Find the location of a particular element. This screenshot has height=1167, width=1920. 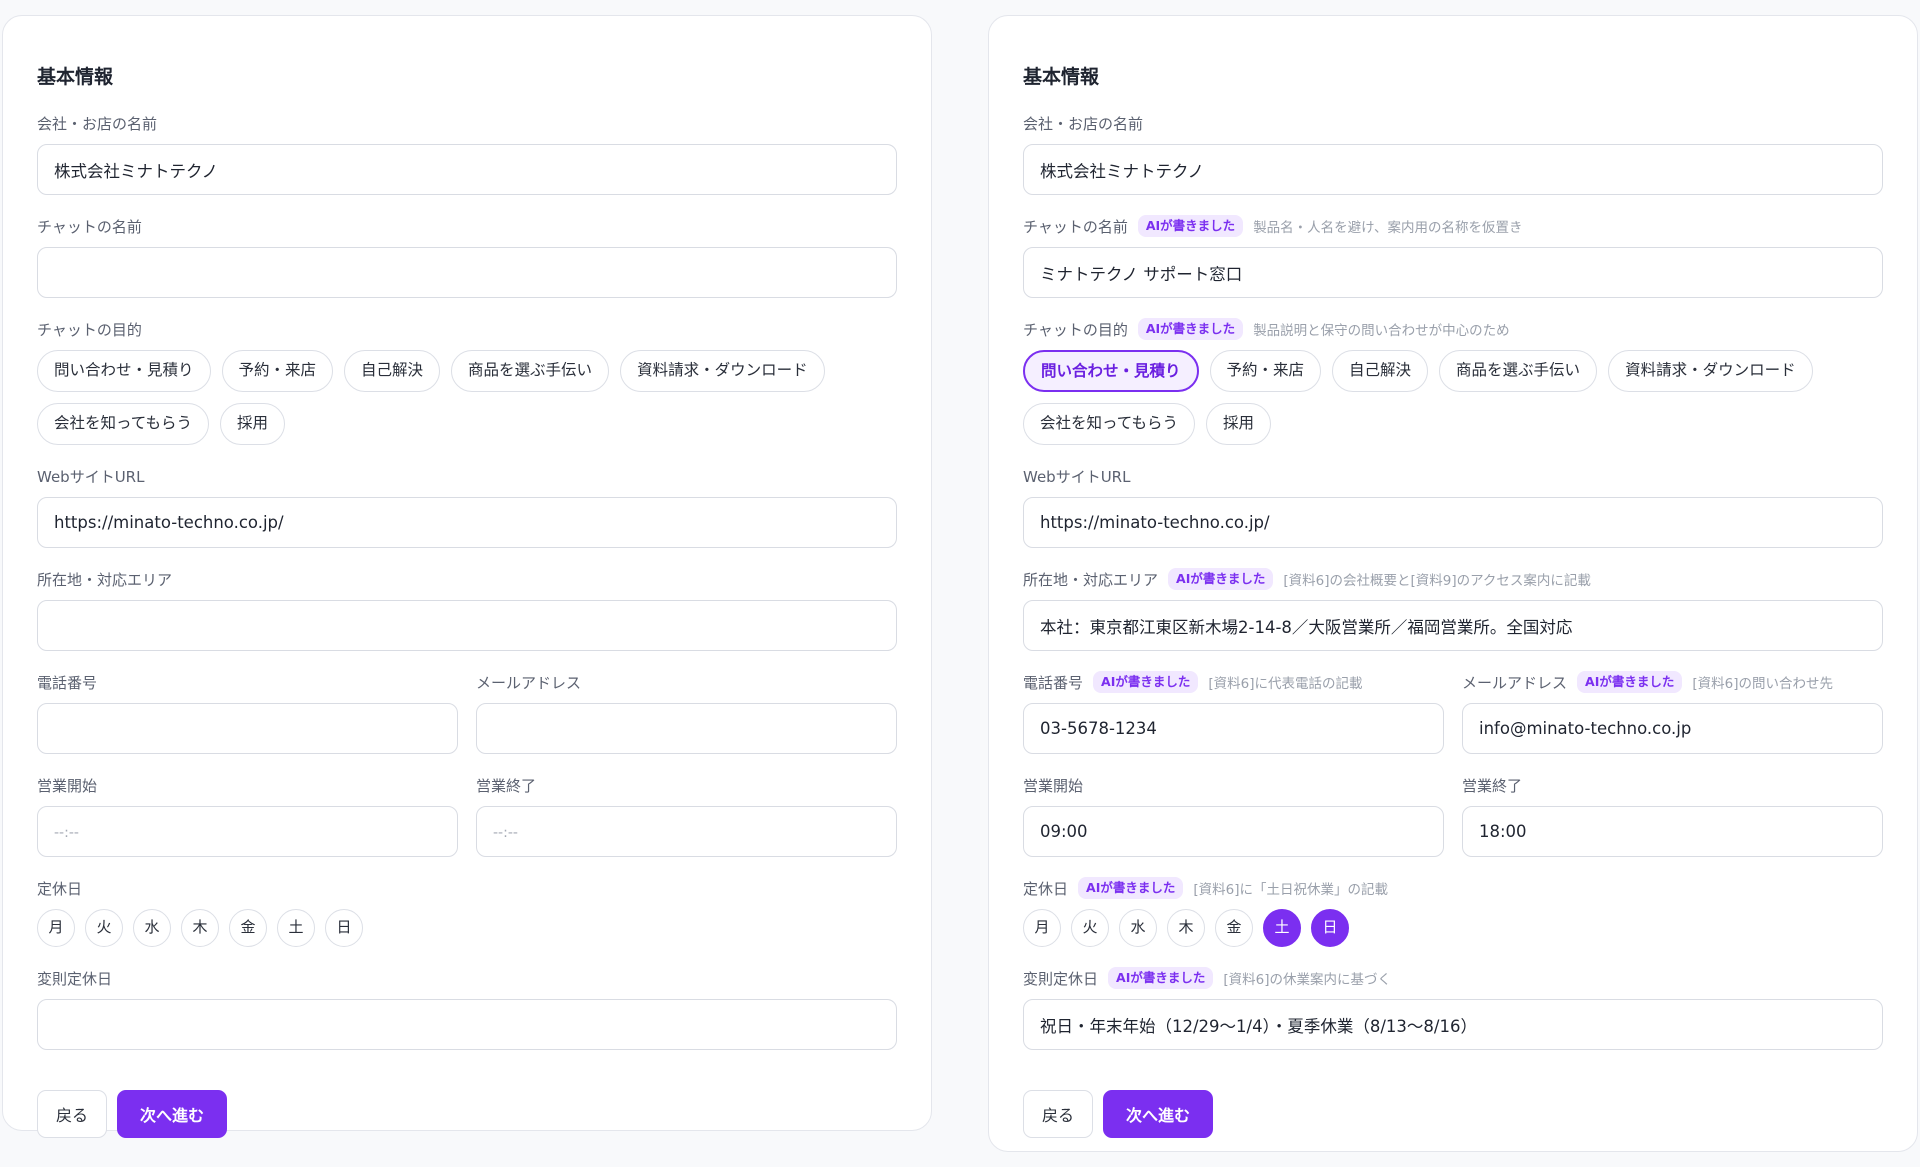

phone-label: 電話番号 is located at coordinates (67, 682).